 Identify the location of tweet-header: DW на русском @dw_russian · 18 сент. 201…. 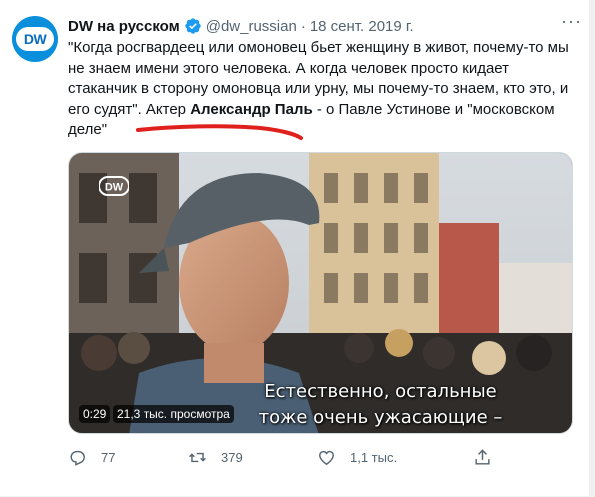
(324, 24).